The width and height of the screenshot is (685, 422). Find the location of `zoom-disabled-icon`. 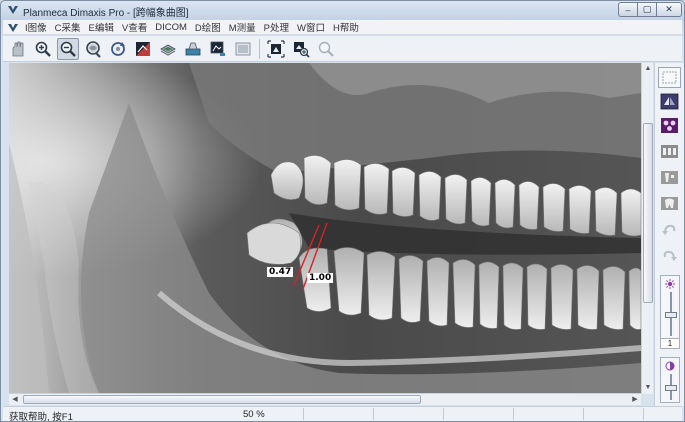

zoom-disabled-icon is located at coordinates (326, 49).